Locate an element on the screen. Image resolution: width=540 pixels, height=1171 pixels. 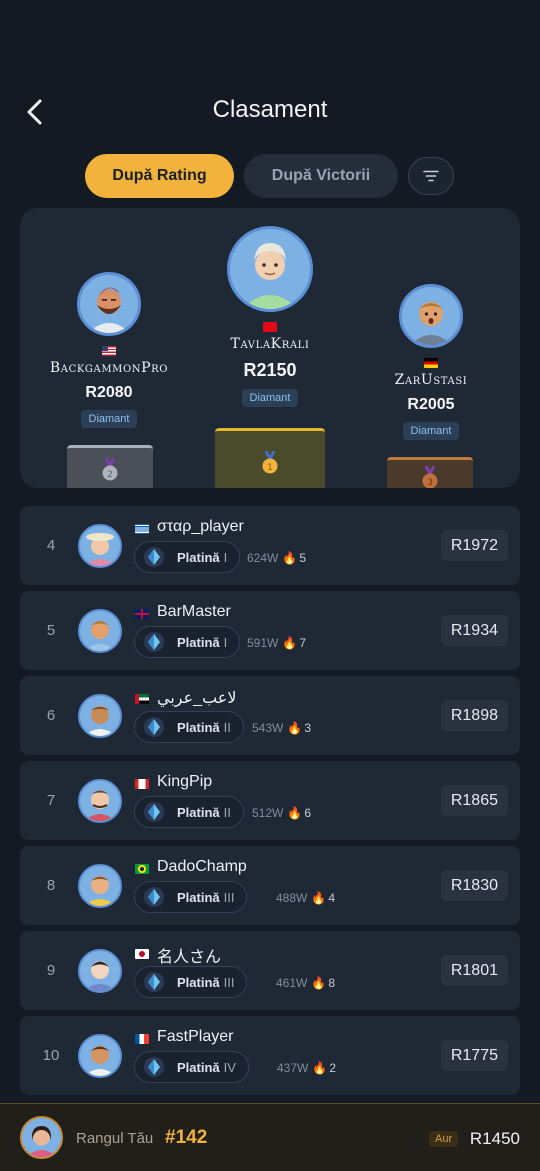
rank-number: 6 is located at coordinates (51, 715).